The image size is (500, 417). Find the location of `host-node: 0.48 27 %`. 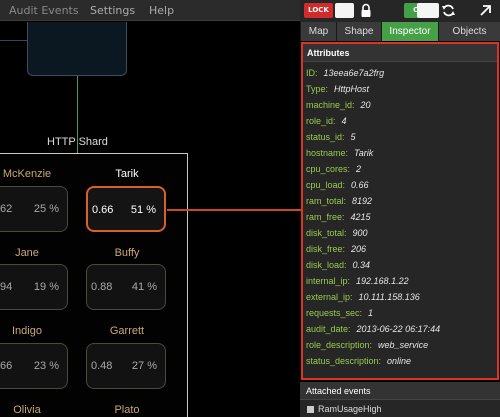

host-node: 0.48 27 % is located at coordinates (126, 366).